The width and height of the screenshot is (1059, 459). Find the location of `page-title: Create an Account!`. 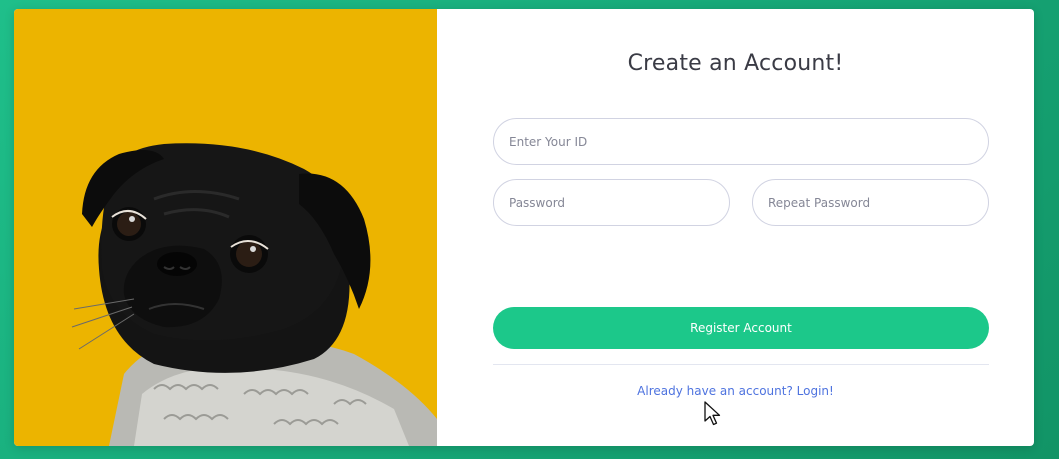

page-title: Create an Account! is located at coordinates (735, 63).